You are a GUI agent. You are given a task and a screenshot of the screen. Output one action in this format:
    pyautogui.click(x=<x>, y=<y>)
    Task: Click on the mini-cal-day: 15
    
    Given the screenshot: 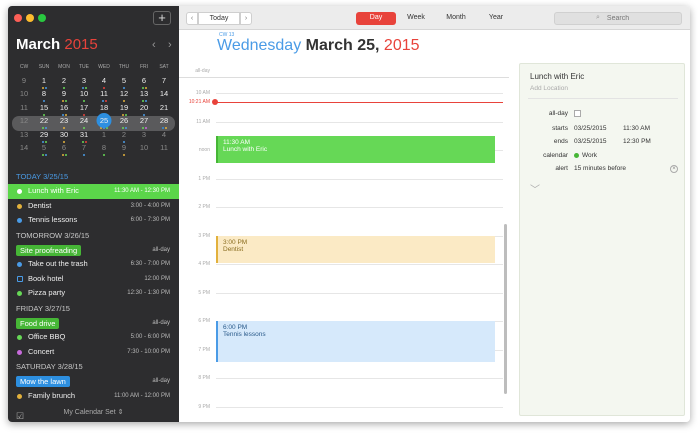 What is the action you would take?
    pyautogui.click(x=44, y=109)
    